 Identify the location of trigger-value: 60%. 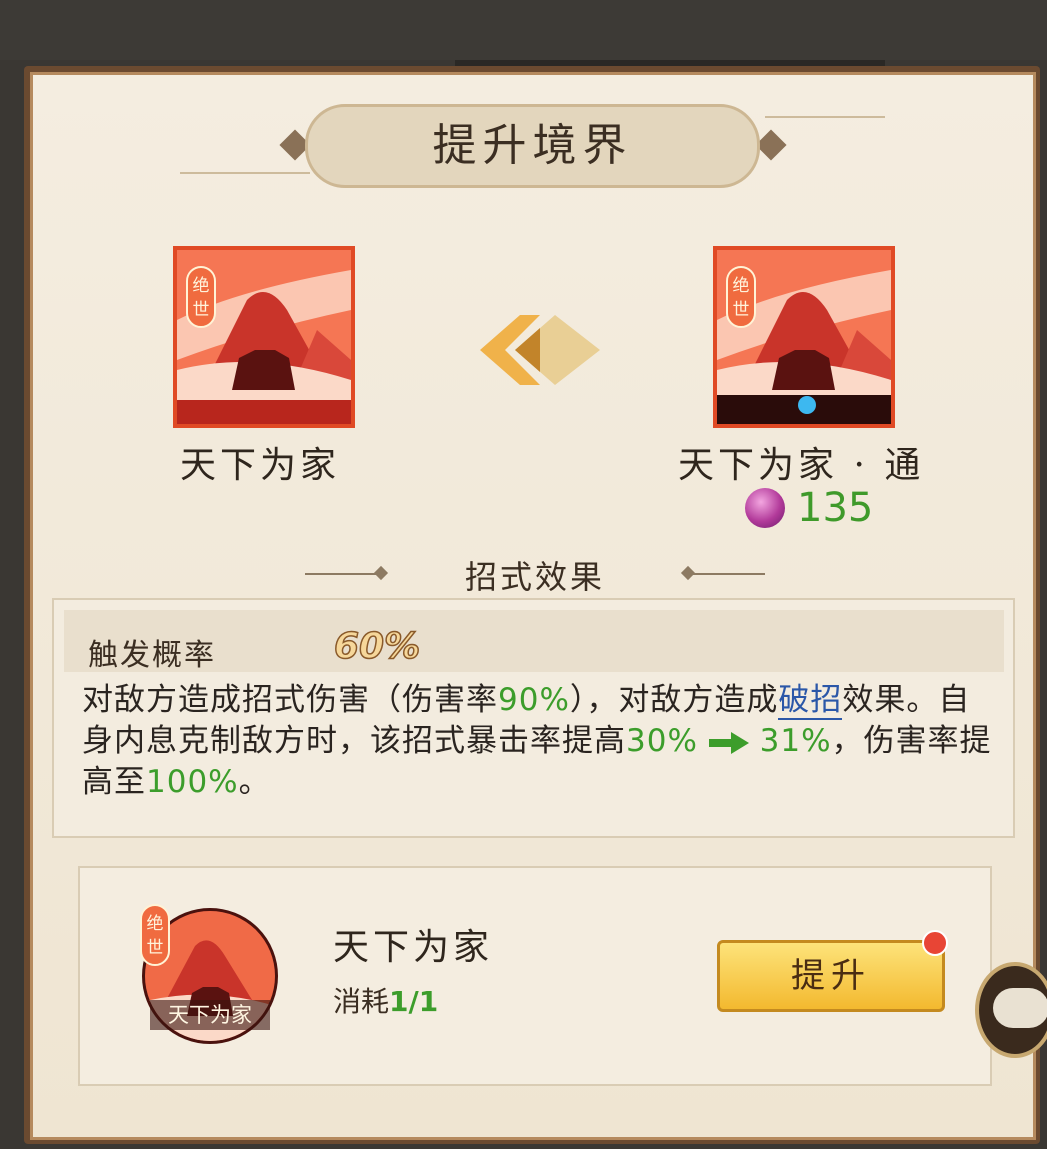
(377, 646).